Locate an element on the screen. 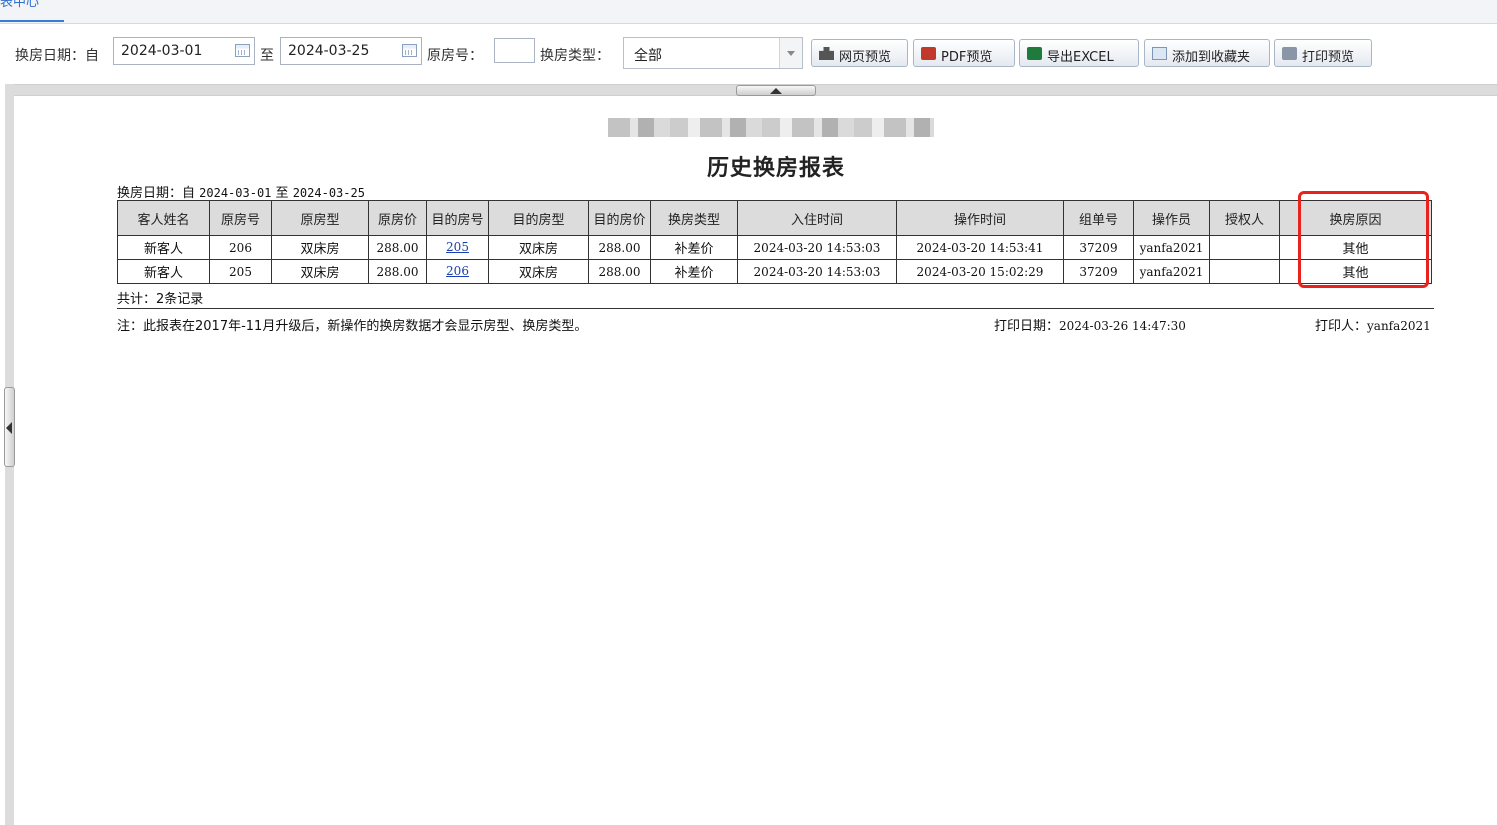 The height and width of the screenshot is (825, 1497). tab-report-center: 表中心 is located at coordinates (32, 11).